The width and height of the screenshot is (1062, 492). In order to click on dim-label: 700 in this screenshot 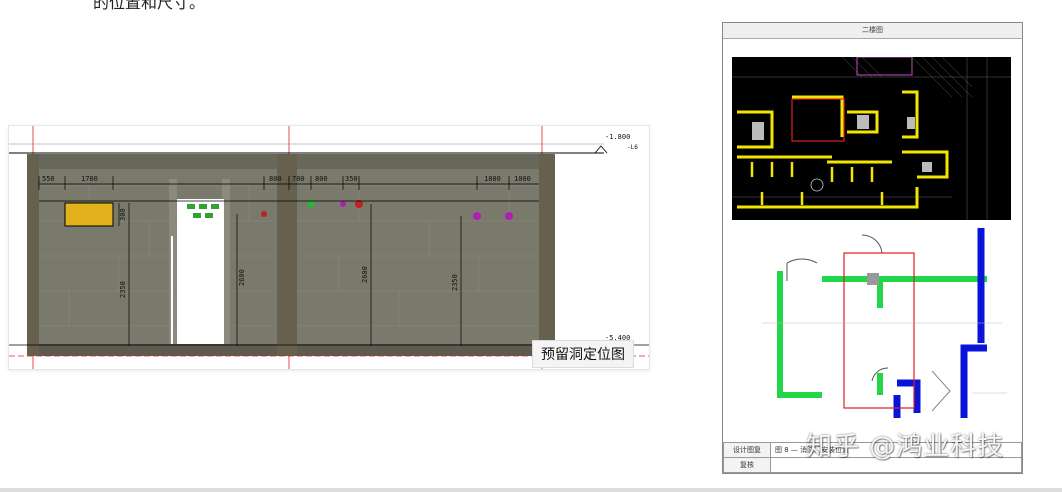, I will do `click(298, 179)`.